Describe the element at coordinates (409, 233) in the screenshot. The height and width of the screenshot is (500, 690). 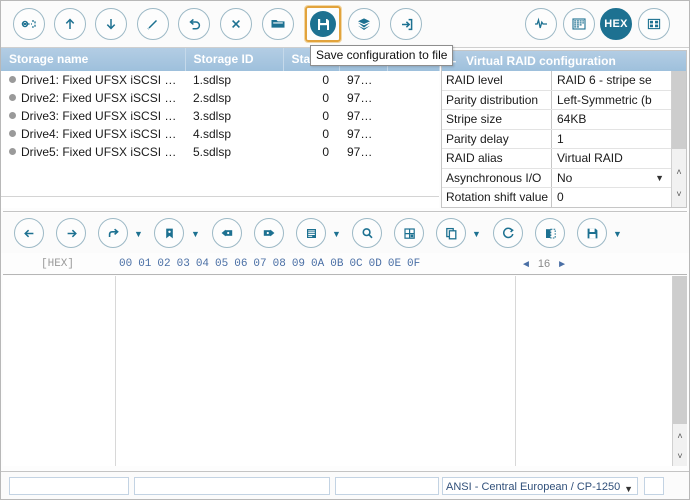
I see `grid-view-icon` at that location.